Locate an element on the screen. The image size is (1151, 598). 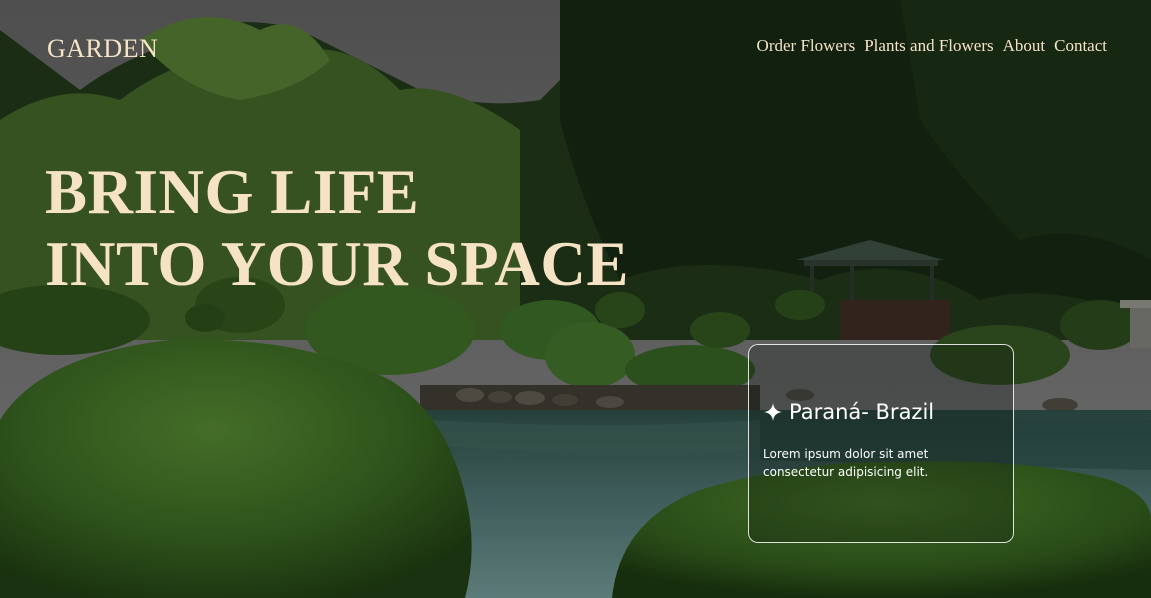
nav-item-plants-and-flowers: Plants and Flowers is located at coordinates (928, 46).